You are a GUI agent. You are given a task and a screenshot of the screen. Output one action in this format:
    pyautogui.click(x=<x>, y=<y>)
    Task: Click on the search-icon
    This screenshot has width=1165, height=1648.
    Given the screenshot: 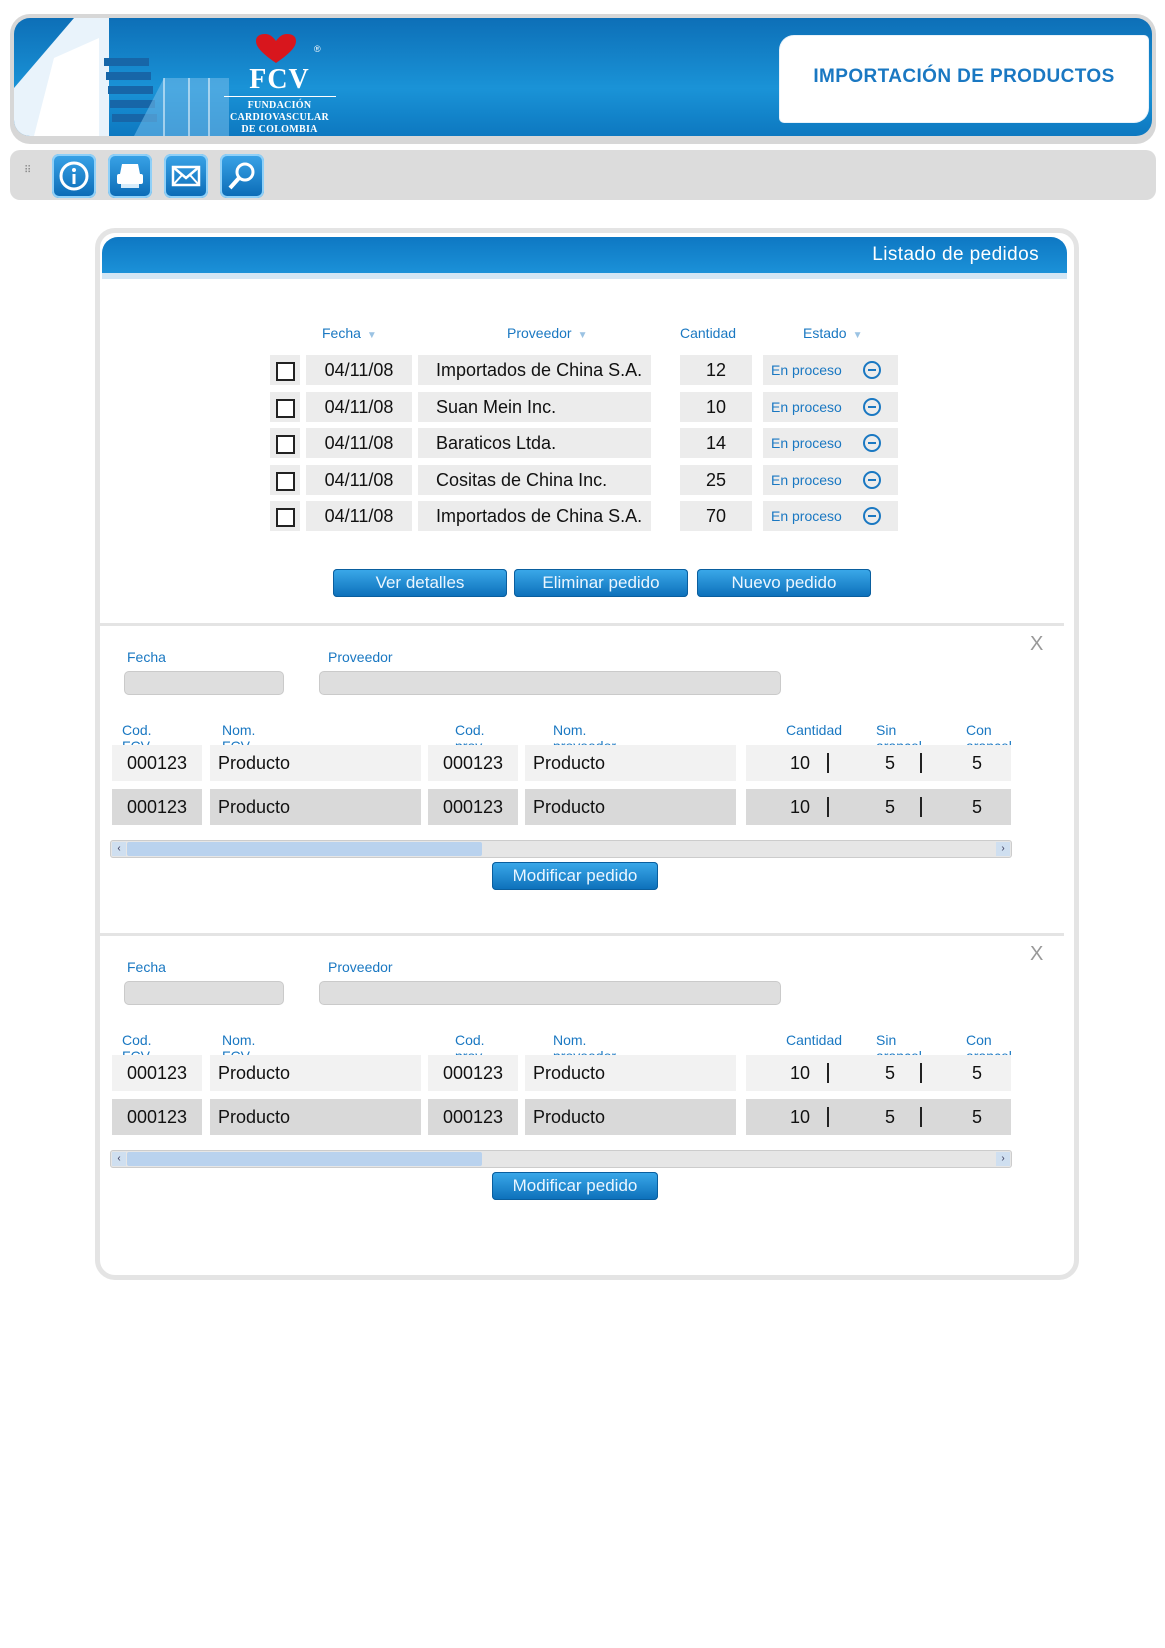 What is the action you would take?
    pyautogui.click(x=241, y=176)
    